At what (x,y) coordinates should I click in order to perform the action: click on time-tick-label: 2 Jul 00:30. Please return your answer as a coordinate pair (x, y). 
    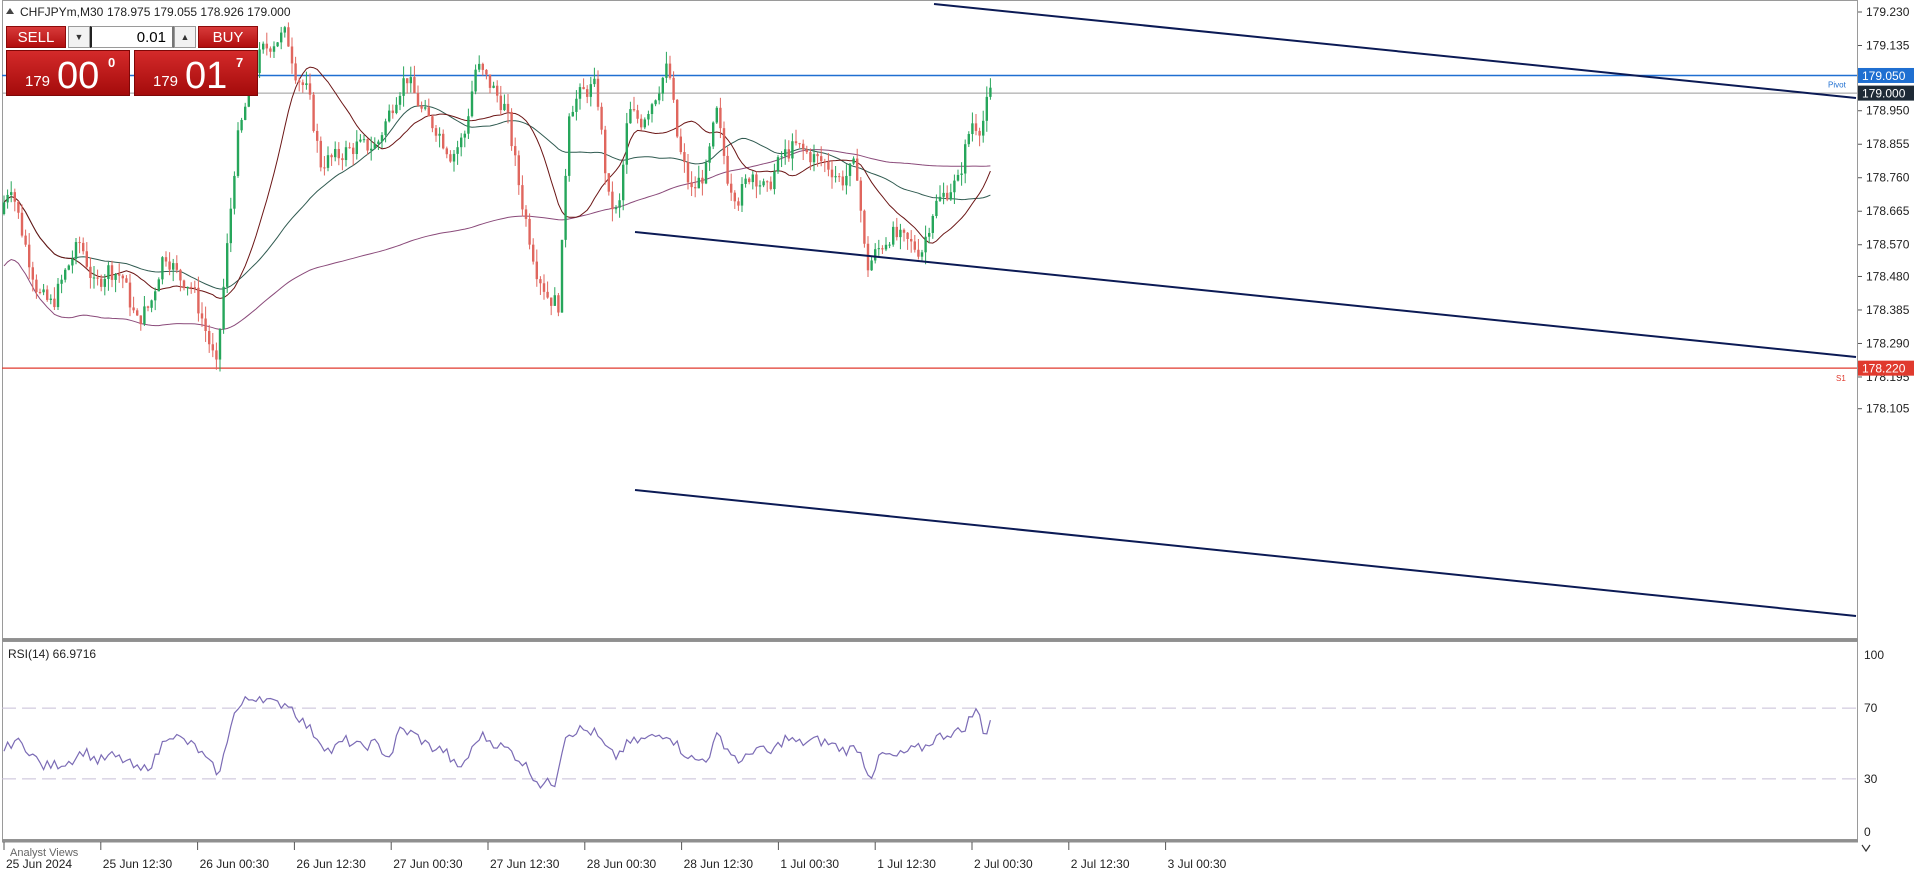
    Looking at the image, I should click on (1003, 864).